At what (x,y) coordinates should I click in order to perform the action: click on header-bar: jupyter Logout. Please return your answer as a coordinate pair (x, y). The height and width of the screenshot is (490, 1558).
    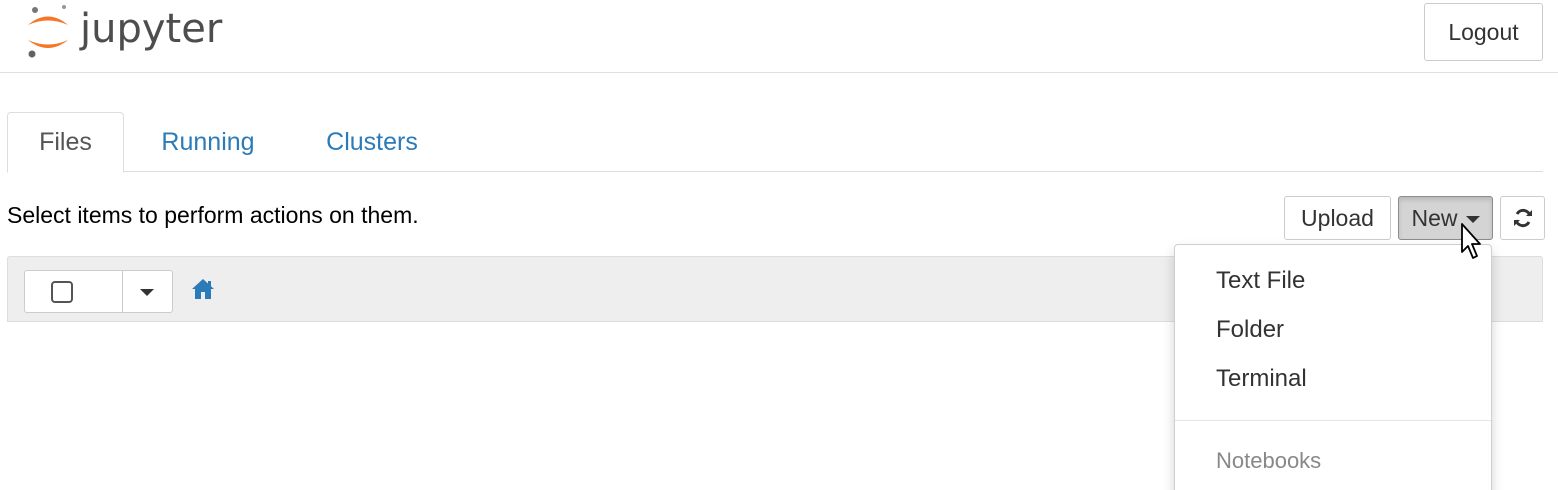
    Looking at the image, I should click on (779, 36).